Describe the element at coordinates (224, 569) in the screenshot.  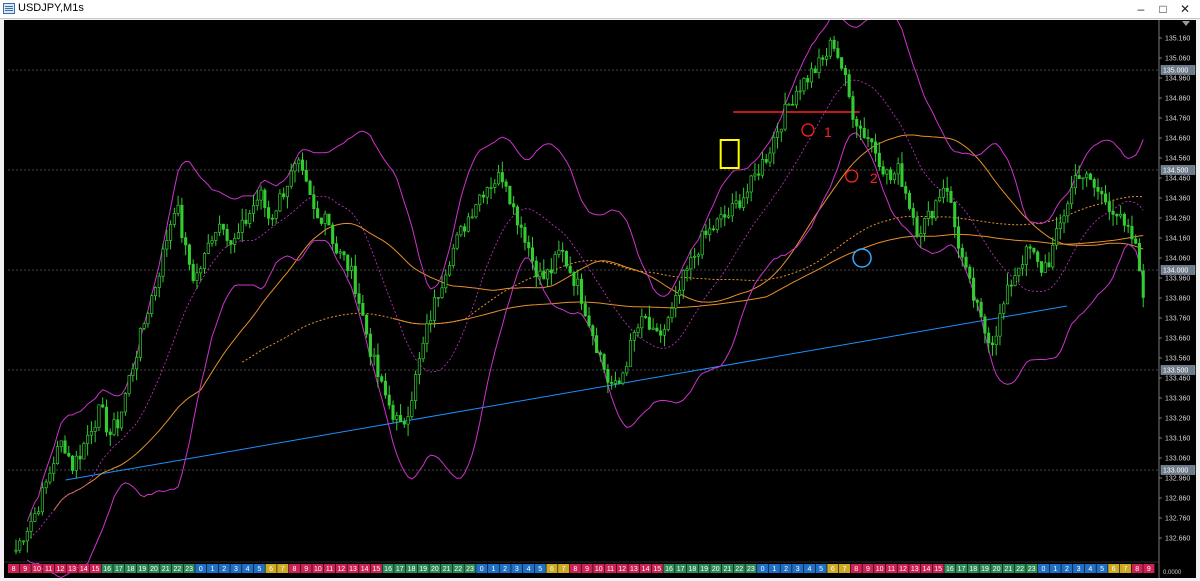
I see `time-label: 2` at that location.